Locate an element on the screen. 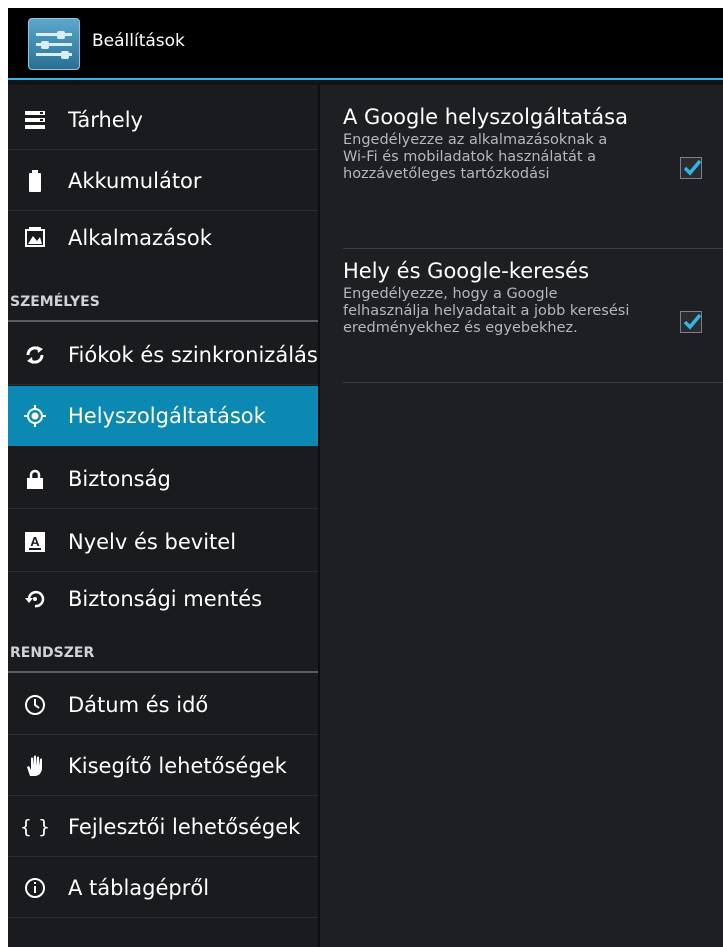 Image resolution: width=723 pixels, height=947 pixels. pref-title: A Google helyszolgáltatása is located at coordinates (485, 117).